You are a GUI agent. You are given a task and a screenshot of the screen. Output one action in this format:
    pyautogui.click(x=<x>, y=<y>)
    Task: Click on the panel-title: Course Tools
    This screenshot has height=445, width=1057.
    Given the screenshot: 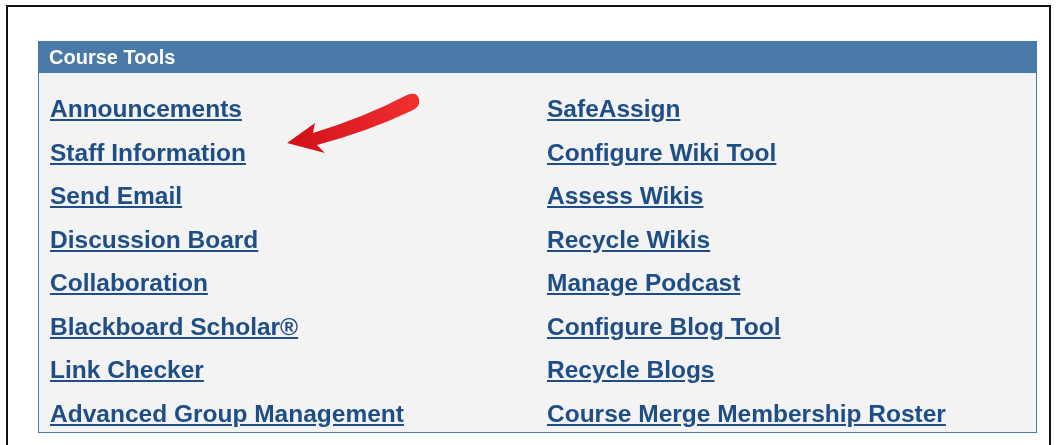 What is the action you would take?
    pyautogui.click(x=112, y=57)
    